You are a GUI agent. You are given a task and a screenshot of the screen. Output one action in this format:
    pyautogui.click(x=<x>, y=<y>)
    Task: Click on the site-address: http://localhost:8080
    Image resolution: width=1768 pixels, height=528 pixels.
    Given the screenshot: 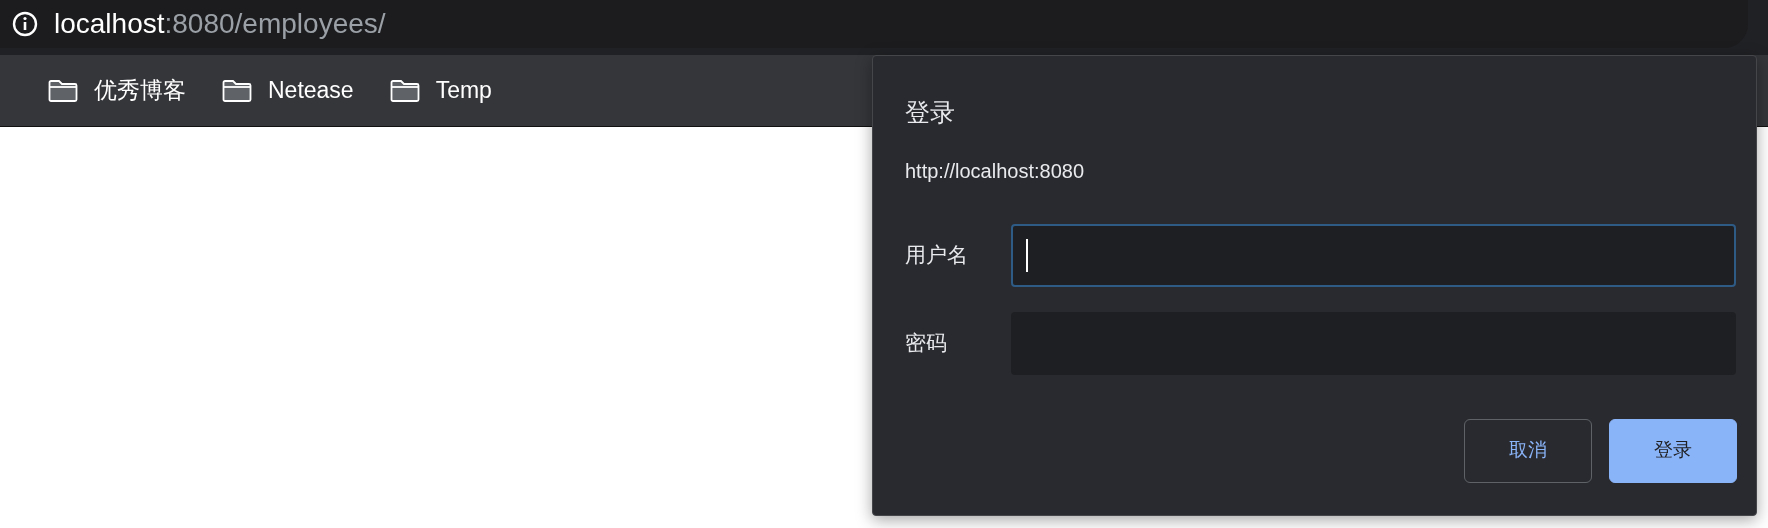 What is the action you would take?
    pyautogui.click(x=995, y=171)
    